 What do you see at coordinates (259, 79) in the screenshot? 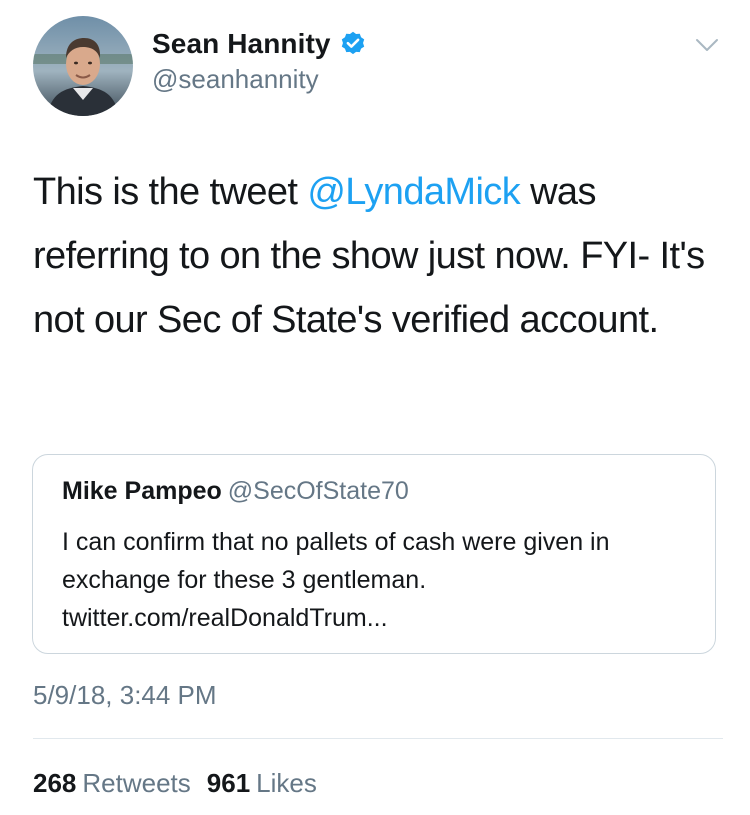
I see `author-handle: @seanhannity` at bounding box center [259, 79].